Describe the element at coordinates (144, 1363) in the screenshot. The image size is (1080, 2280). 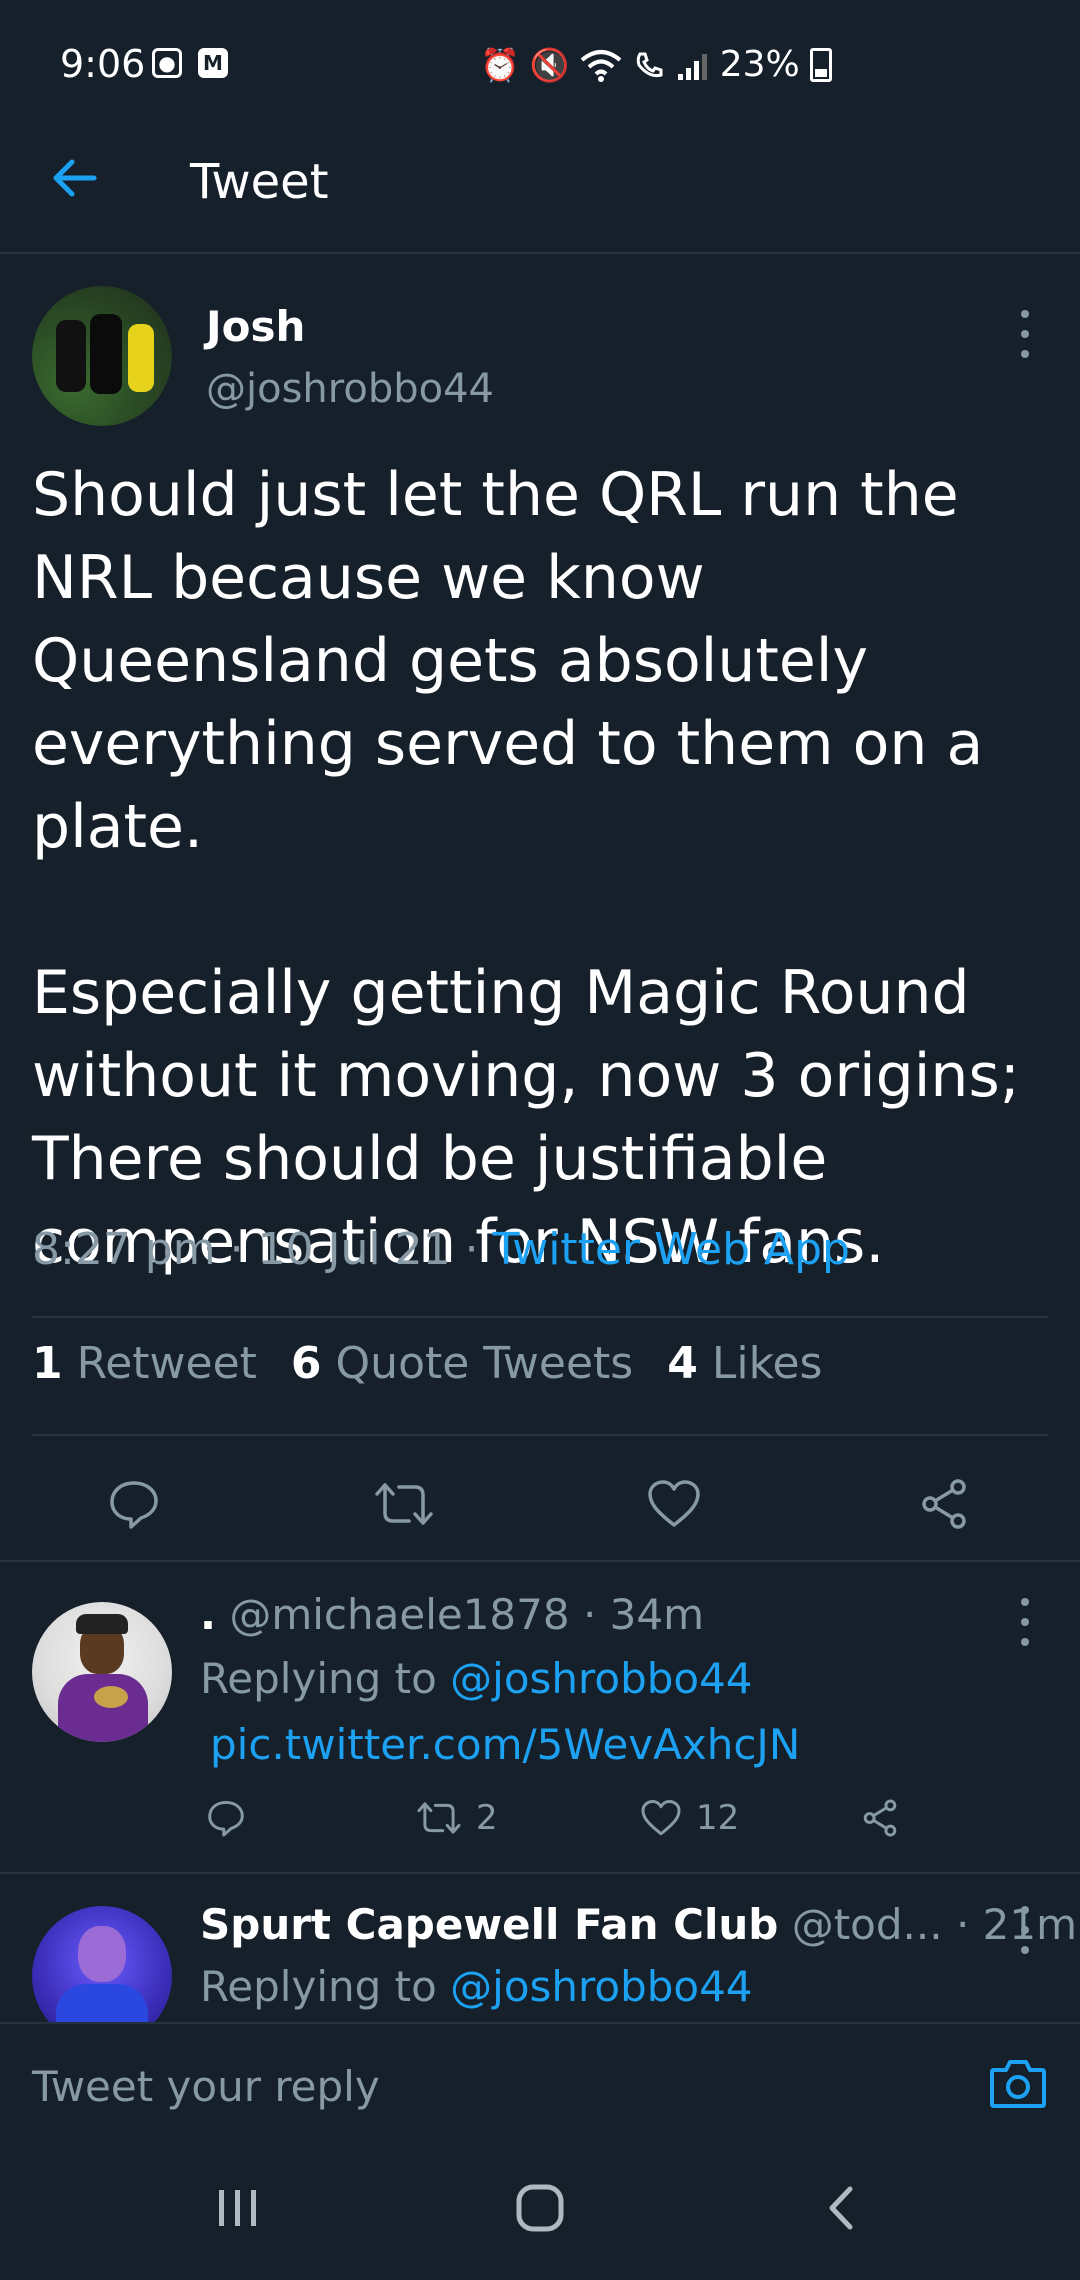
I see `retweets-stat: 1 Retweet` at that location.